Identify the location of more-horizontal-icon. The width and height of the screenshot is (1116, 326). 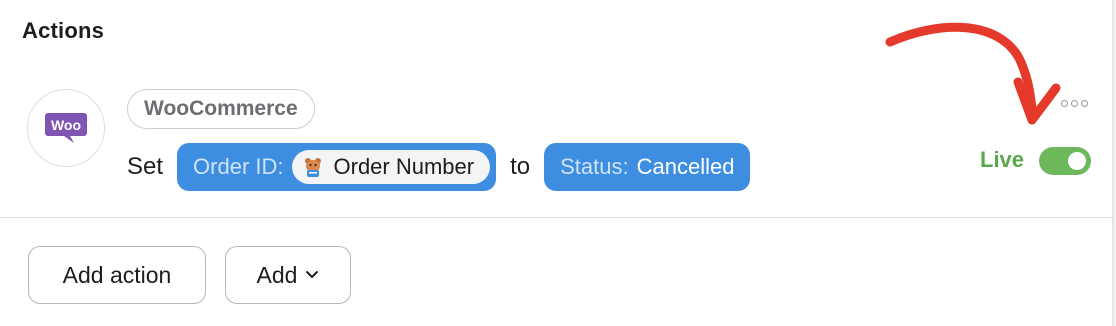
(1074, 103).